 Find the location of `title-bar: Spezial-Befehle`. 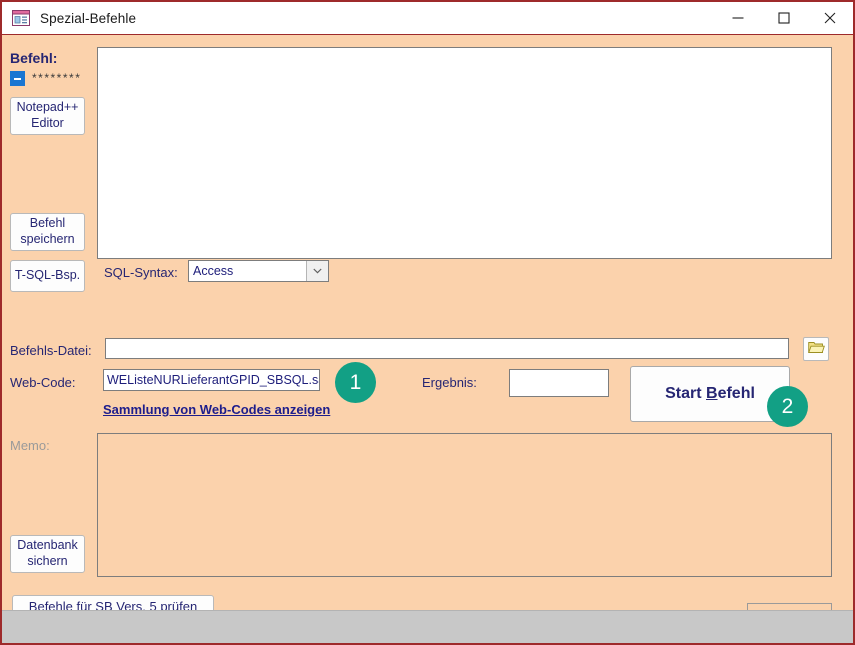

title-bar: Spezial-Befehle is located at coordinates (427, 18).